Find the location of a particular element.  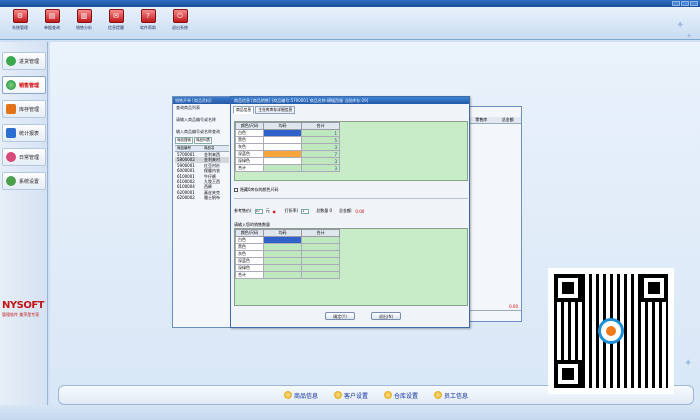

close-button is located at coordinates (694, 3).